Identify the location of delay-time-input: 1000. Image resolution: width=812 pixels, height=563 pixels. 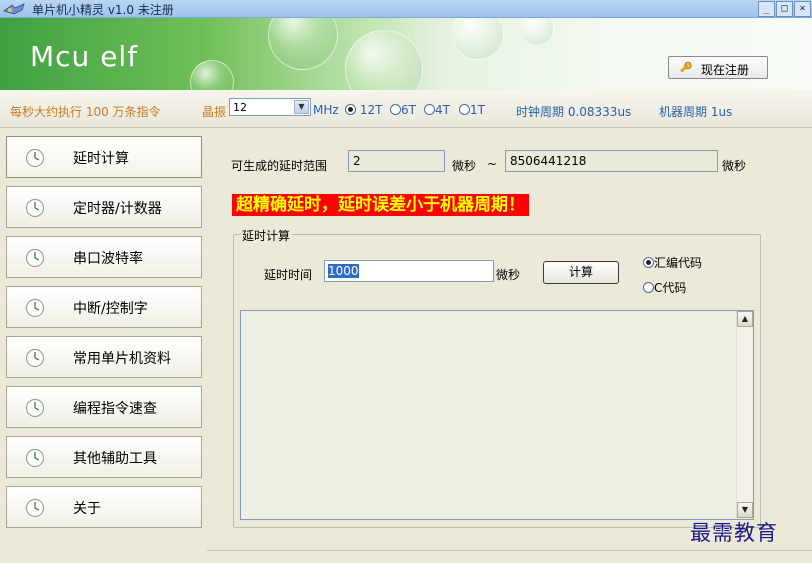
(409, 271).